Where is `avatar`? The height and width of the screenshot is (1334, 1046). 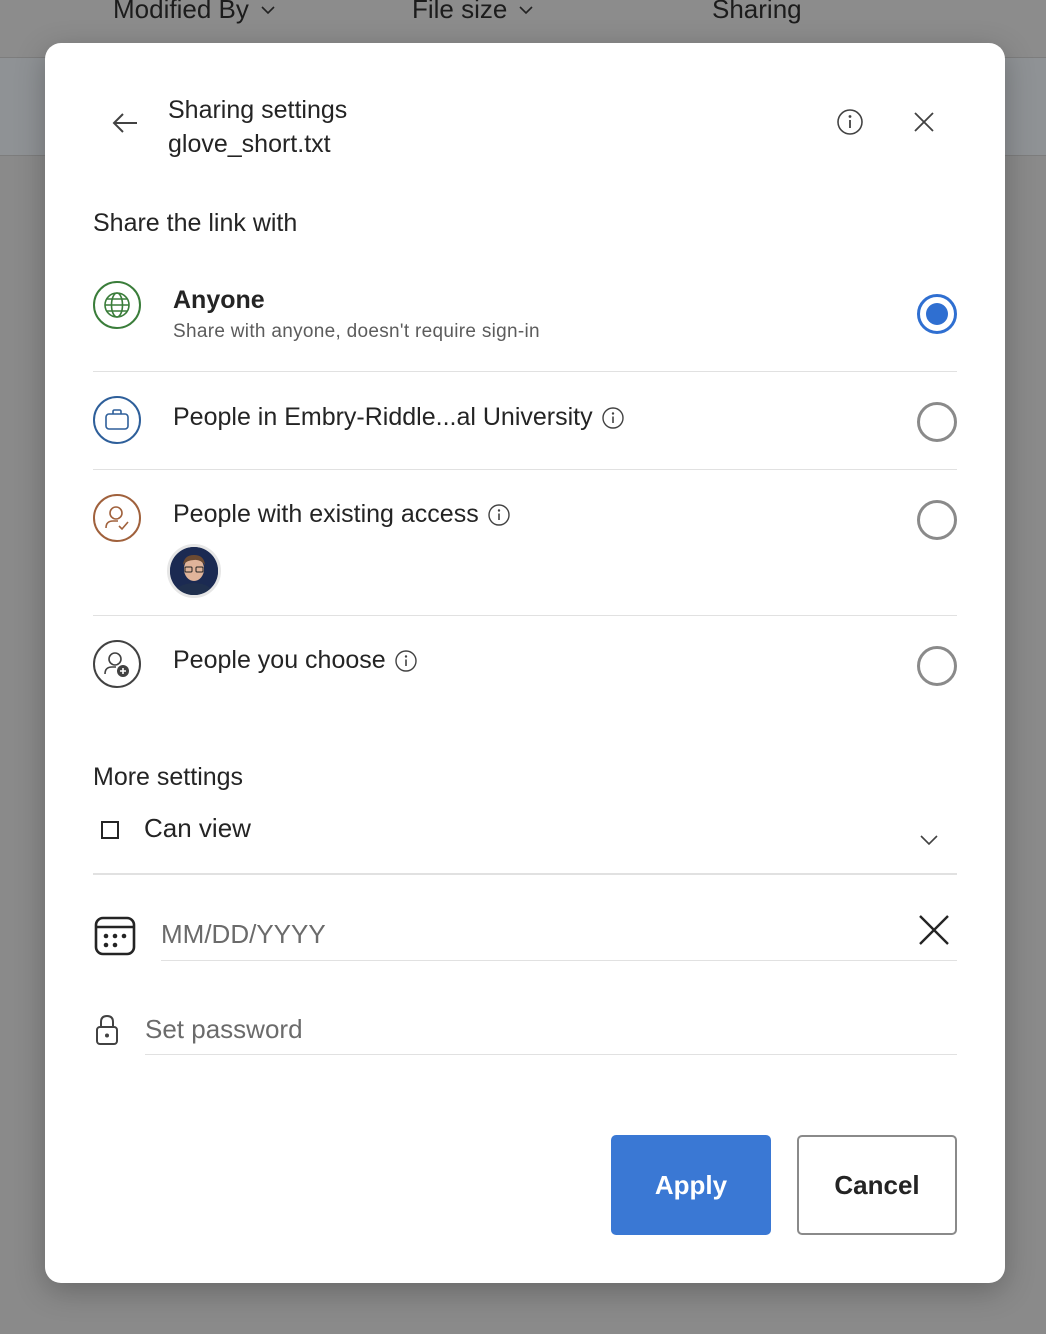
avatar is located at coordinates (194, 571).